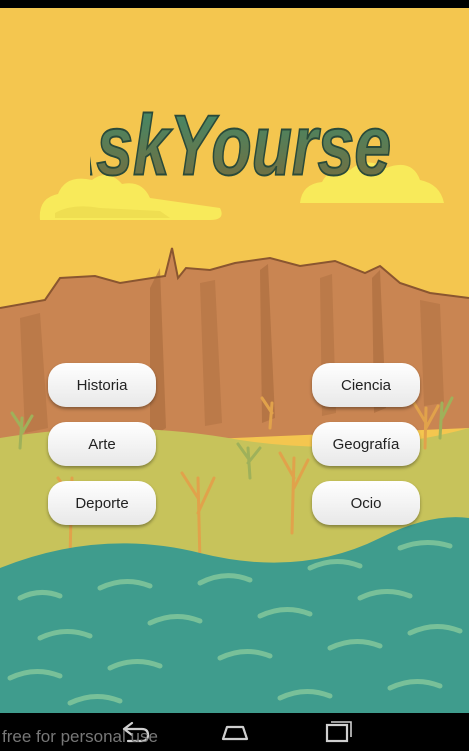  I want to click on ciencia-button: Ciencia, so click(366, 385).